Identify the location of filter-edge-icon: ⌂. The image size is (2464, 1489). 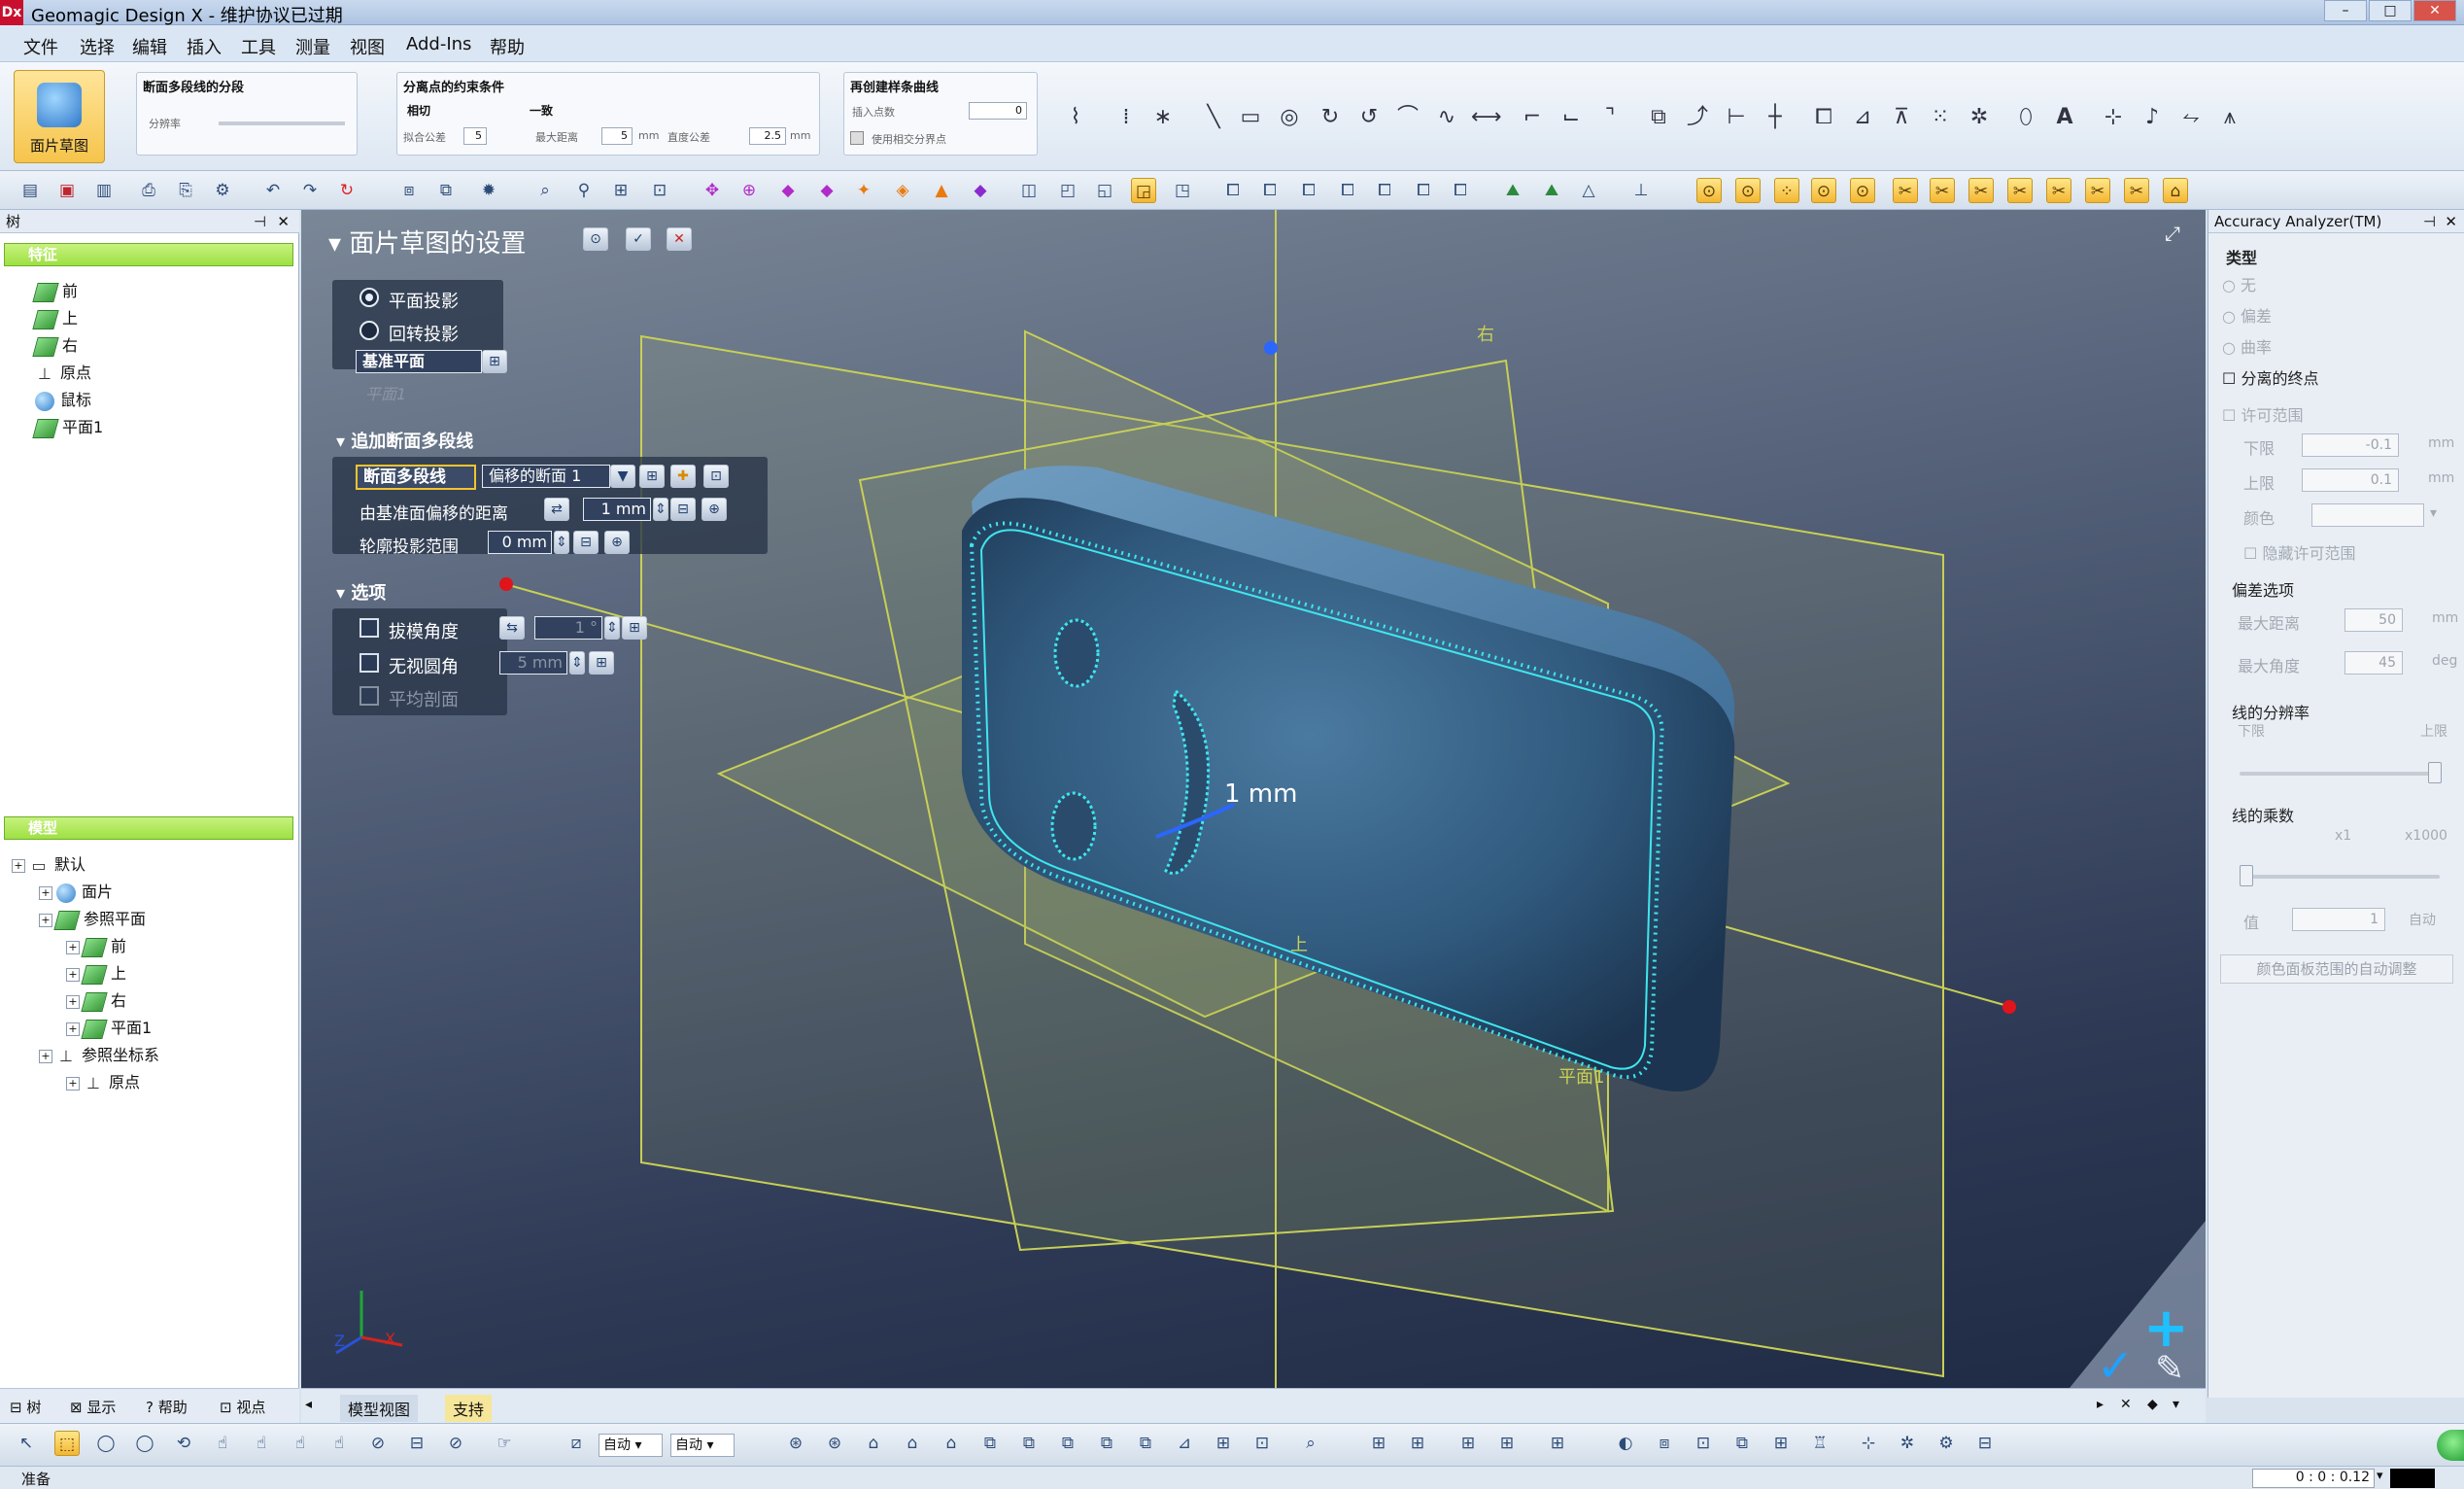
(912, 1443).